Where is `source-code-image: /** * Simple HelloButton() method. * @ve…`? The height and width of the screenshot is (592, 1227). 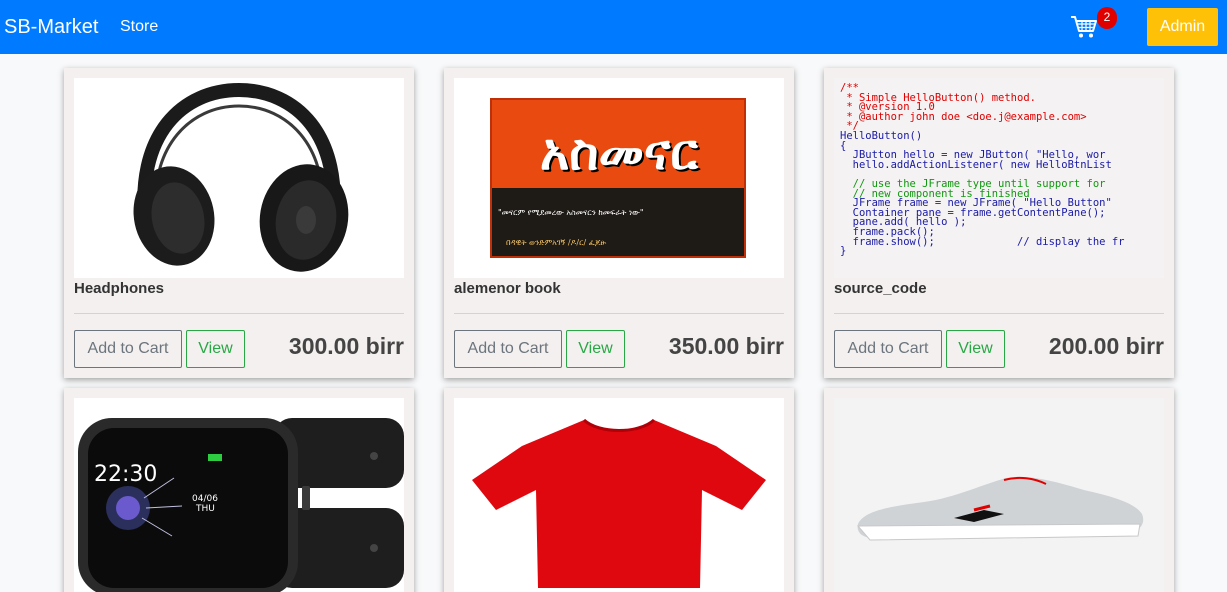 source-code-image: /** * Simple HelloButton() method. * @ve… is located at coordinates (999, 178).